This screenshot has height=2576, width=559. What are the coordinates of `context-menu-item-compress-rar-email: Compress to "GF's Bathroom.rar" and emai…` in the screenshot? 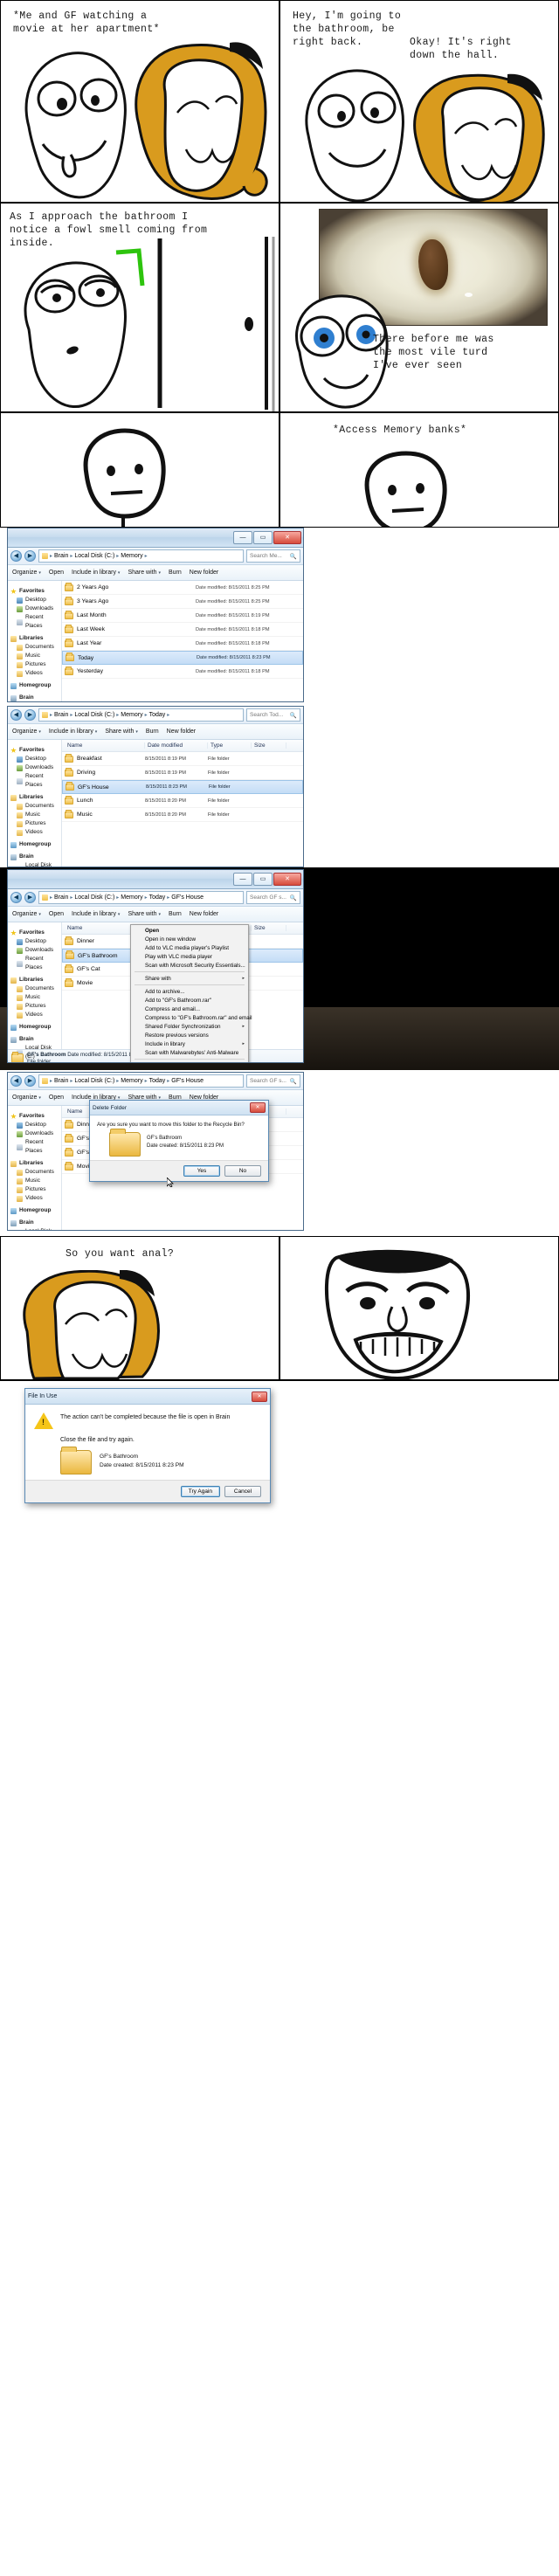 It's located at (191, 1017).